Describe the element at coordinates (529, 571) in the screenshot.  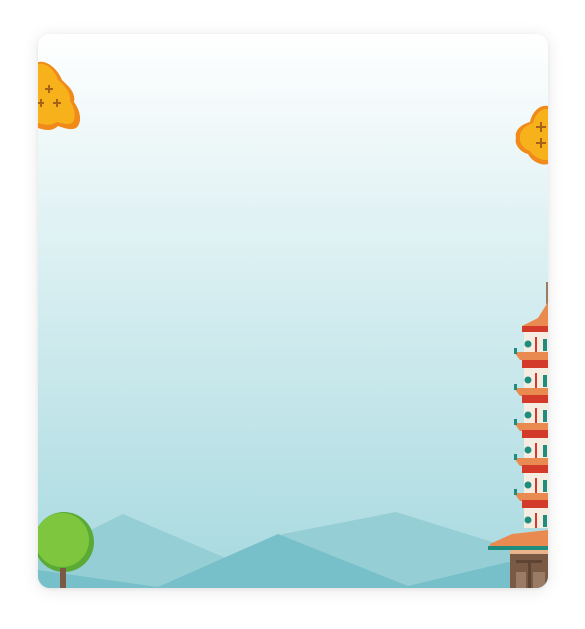
I see `pagoda-gate` at that location.